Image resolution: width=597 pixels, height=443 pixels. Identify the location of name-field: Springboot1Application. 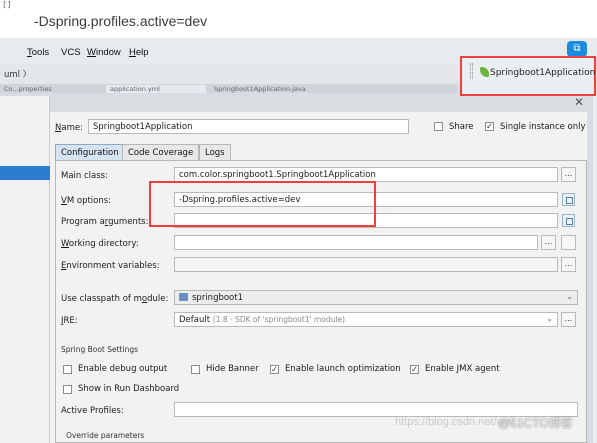
(248, 126).